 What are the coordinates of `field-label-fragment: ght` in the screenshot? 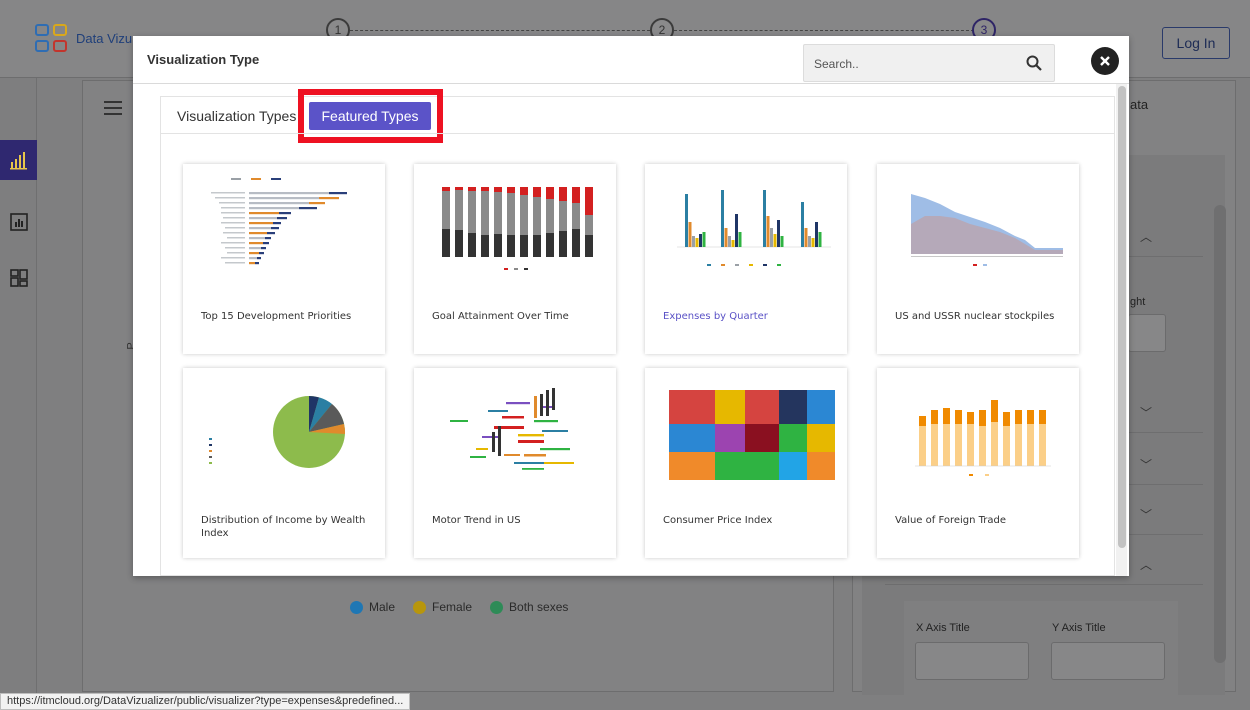 It's located at (1138, 302).